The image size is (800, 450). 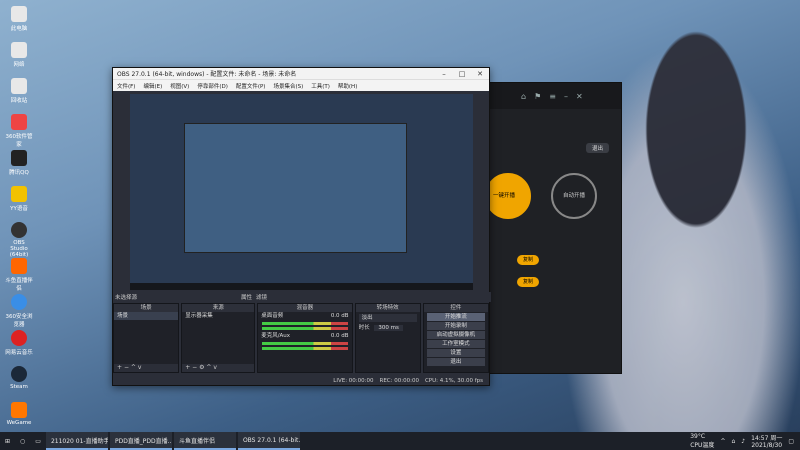 I want to click on desktop-icon: 360软件管家, so click(x=19, y=131).